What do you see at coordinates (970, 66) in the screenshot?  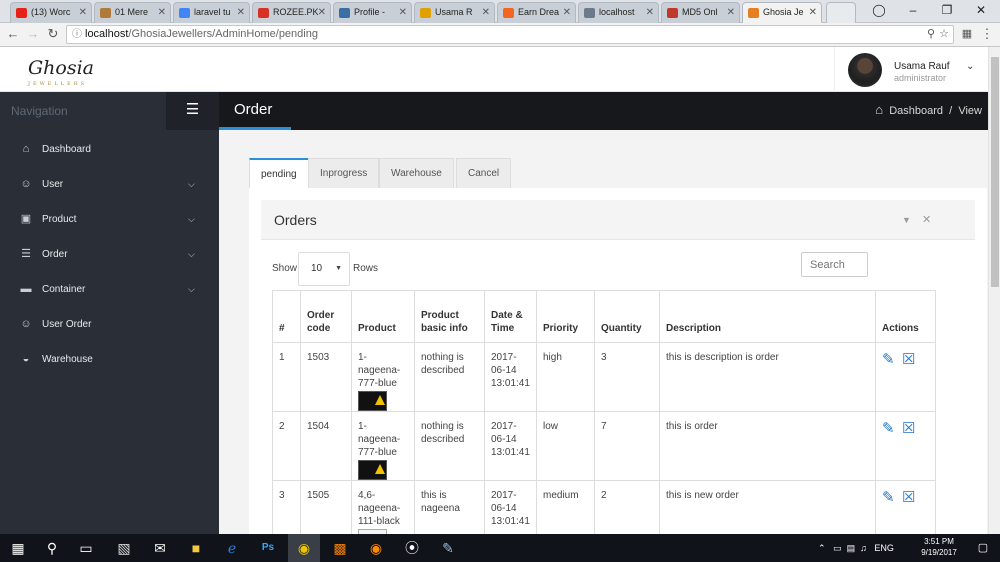 I see `chevron-down-icon: ⌄` at bounding box center [970, 66].